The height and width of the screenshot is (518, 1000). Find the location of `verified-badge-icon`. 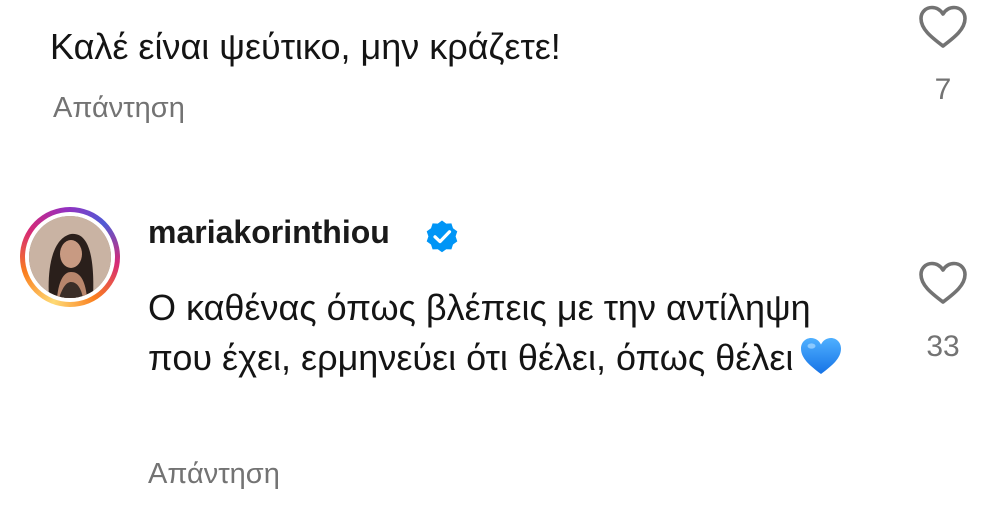

verified-badge-icon is located at coordinates (442, 237).